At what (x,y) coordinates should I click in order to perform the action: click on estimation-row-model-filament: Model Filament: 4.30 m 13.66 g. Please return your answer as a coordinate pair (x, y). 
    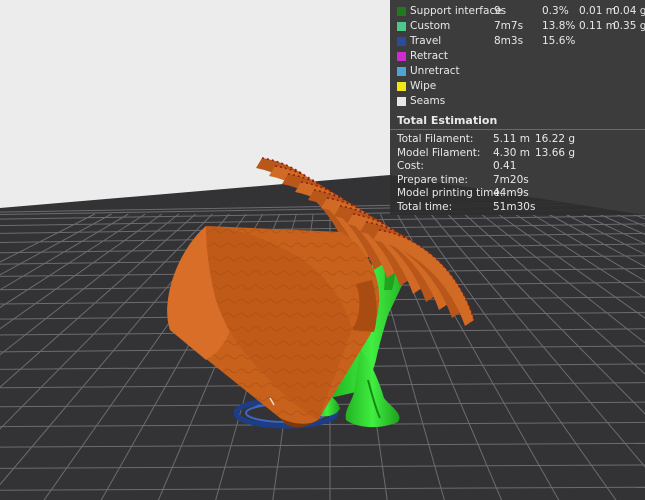
    Looking at the image, I should click on (519, 153).